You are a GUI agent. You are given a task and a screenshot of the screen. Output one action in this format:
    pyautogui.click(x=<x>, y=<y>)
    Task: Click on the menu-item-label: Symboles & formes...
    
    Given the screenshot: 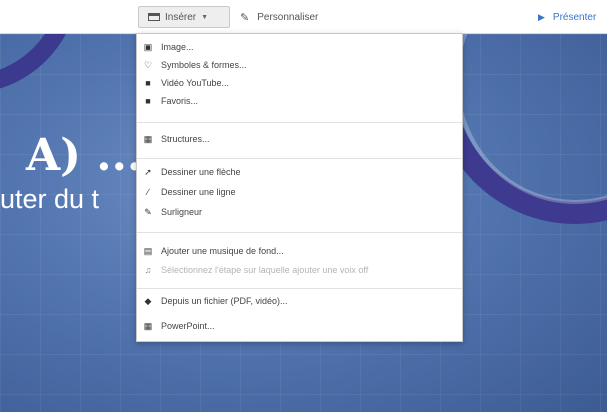 What is the action you would take?
    pyautogui.click(x=204, y=65)
    